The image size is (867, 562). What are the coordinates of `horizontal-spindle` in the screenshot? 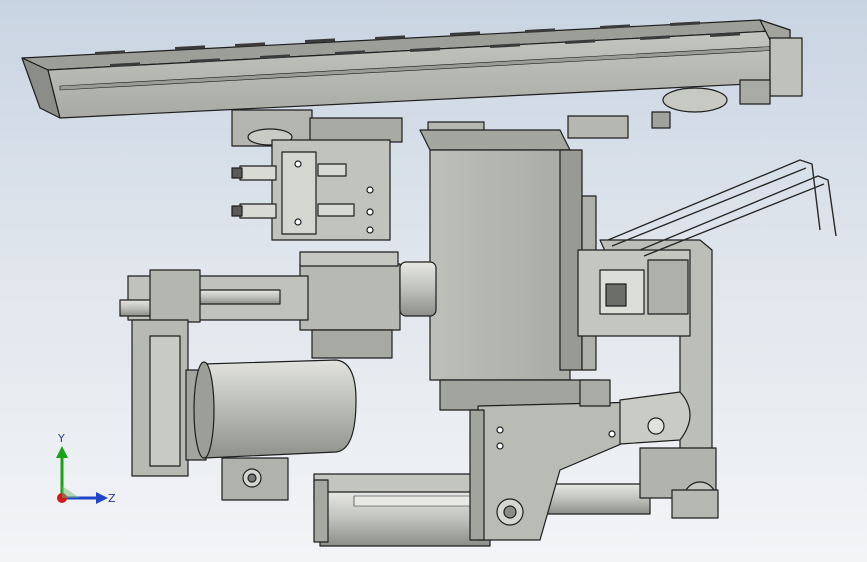 It's located at (368, 305).